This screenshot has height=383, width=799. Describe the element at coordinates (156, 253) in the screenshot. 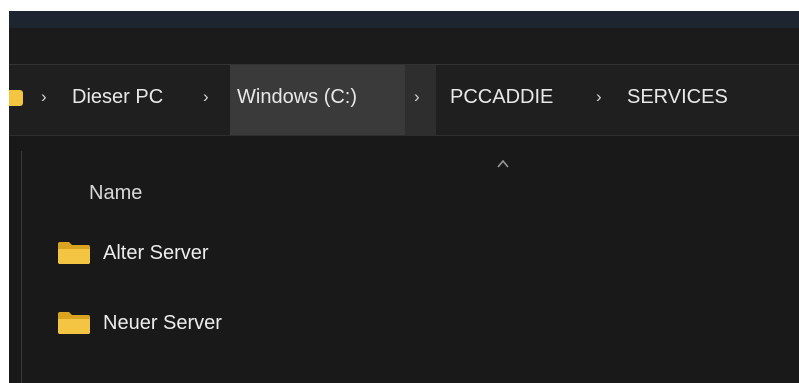

I see `file-name: Alter Server` at that location.